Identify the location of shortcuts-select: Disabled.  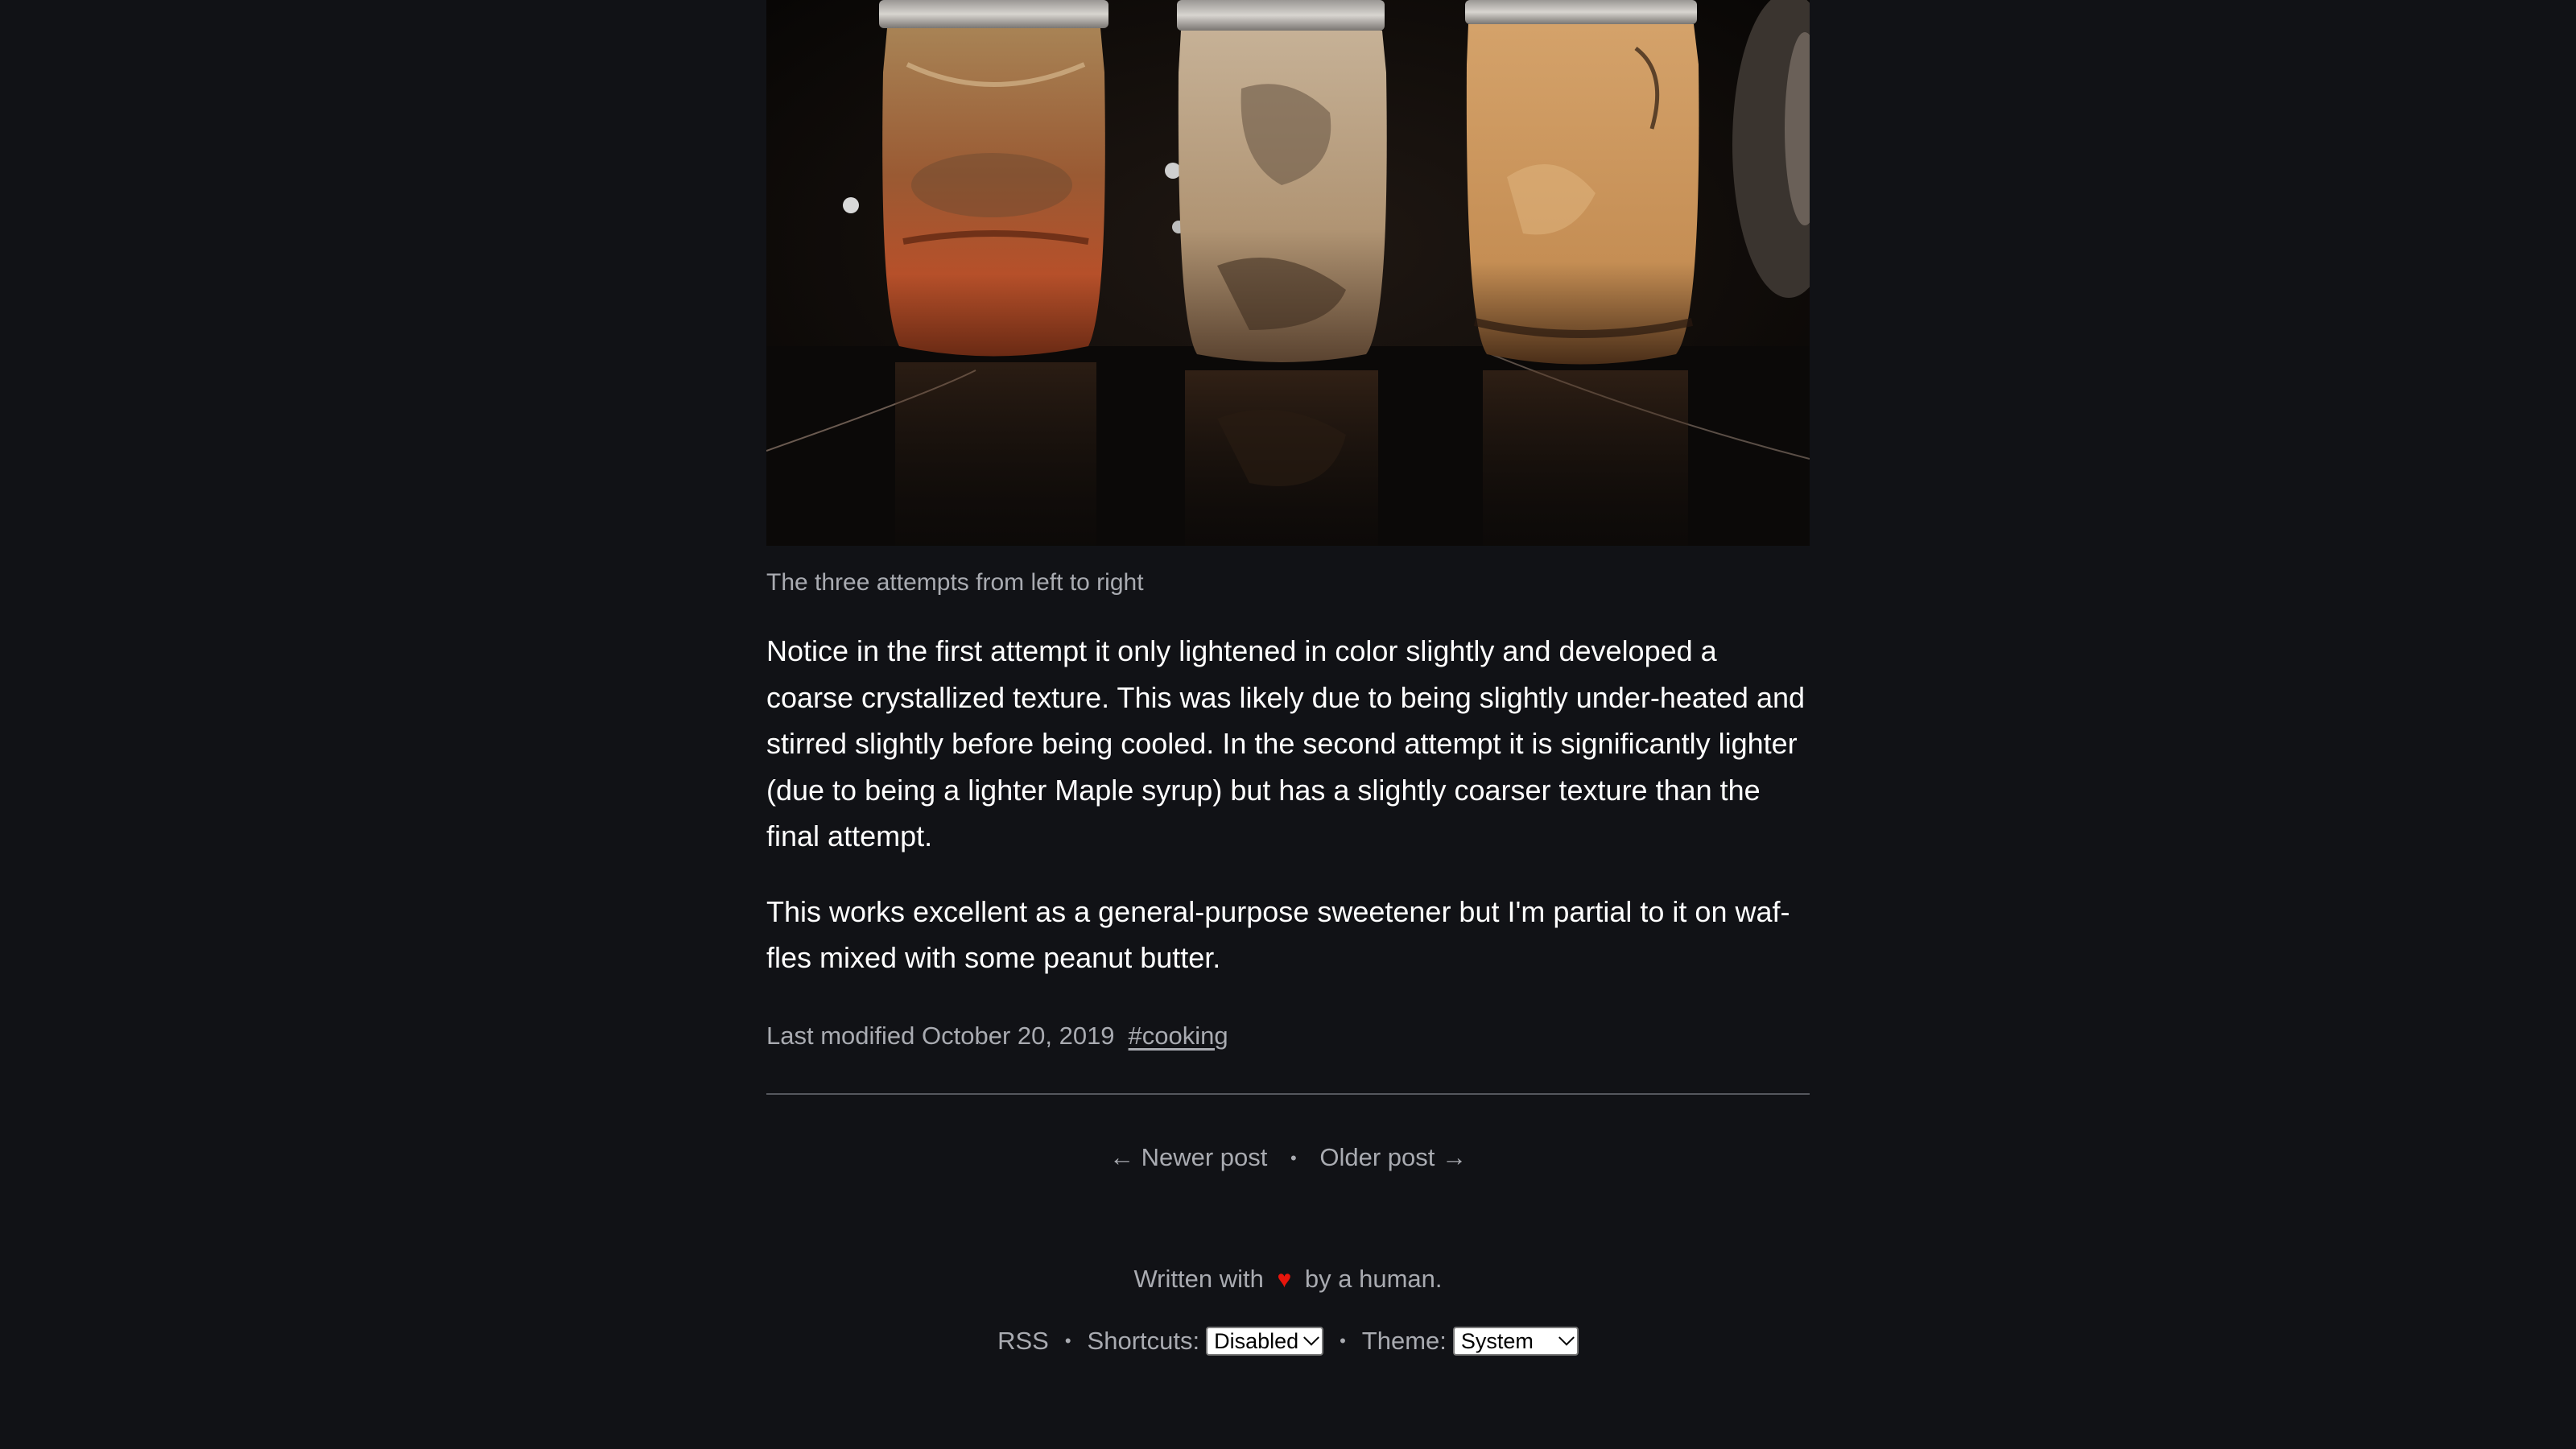
(1265, 1341).